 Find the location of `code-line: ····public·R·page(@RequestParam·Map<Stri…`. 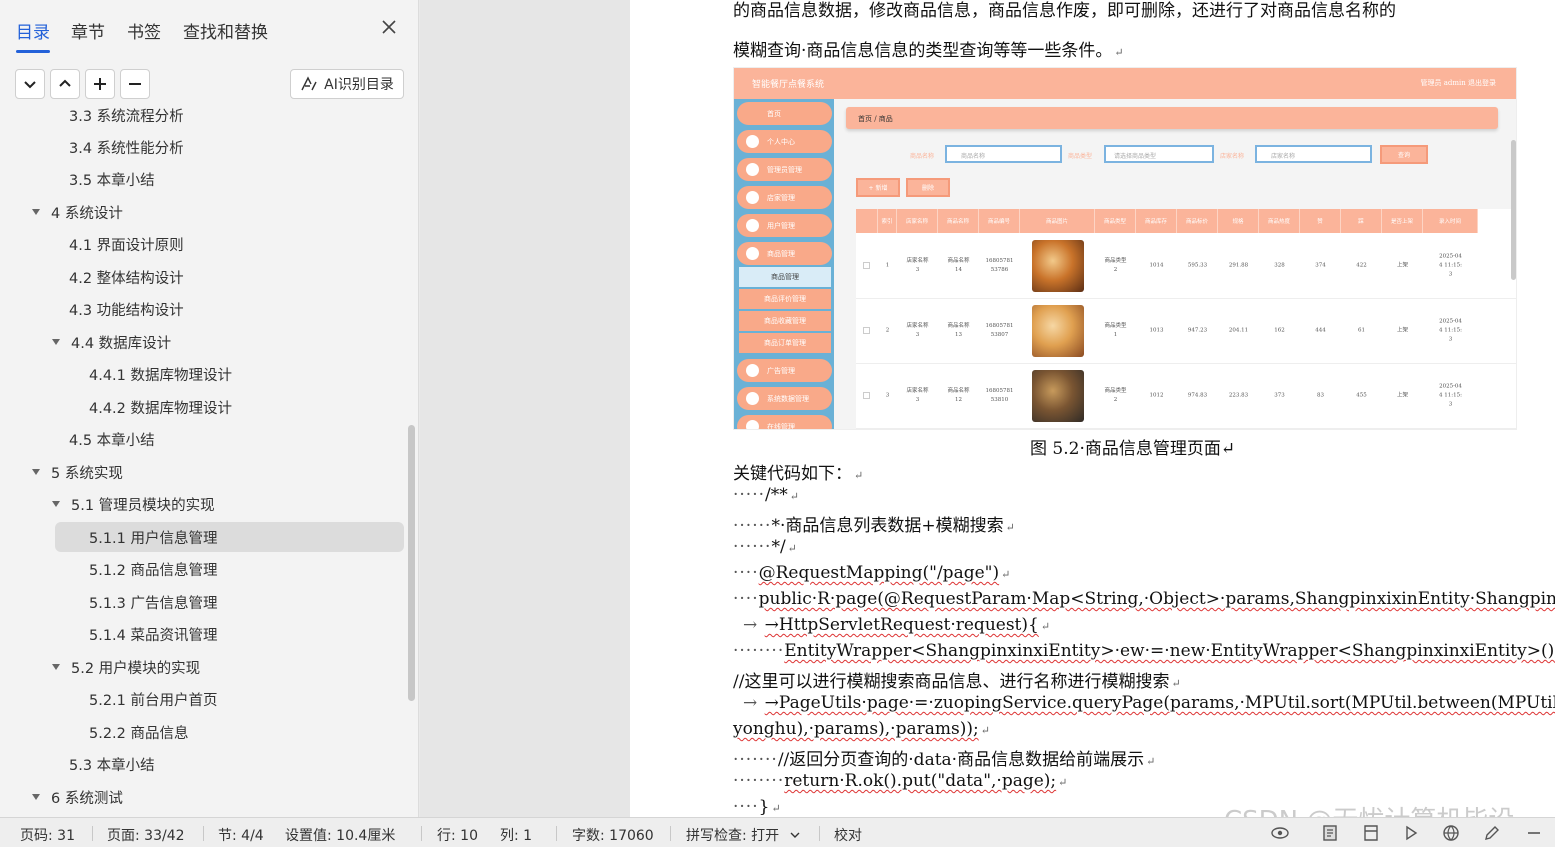

code-line: ····public·R·page(@RequestParam·Map<Stri… is located at coordinates (1144, 599).